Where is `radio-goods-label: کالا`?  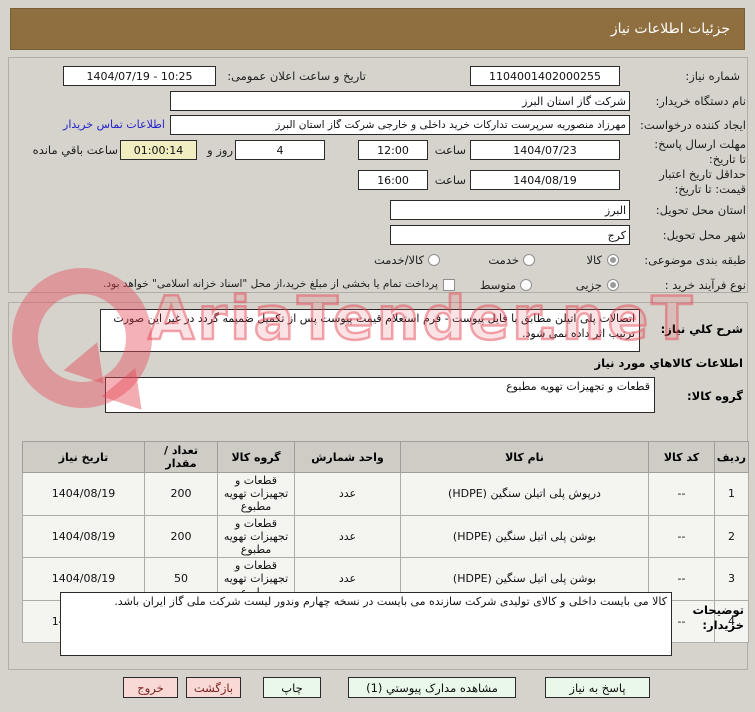 radio-goods-label: کالا is located at coordinates (594, 260).